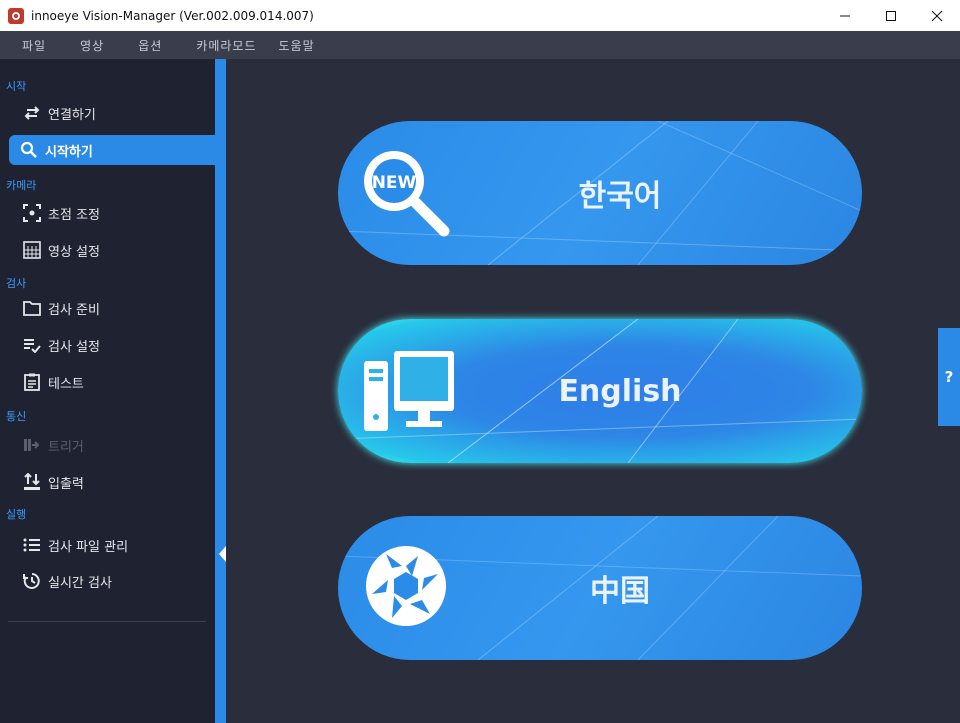 The image size is (960, 723). I want to click on checklist-icon, so click(32, 345).